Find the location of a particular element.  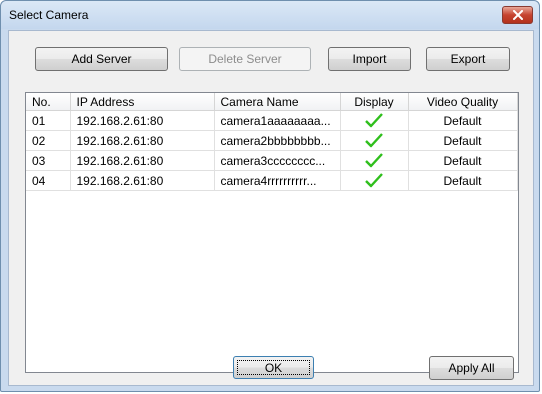

add-server-button: Add Server is located at coordinates (101, 59).